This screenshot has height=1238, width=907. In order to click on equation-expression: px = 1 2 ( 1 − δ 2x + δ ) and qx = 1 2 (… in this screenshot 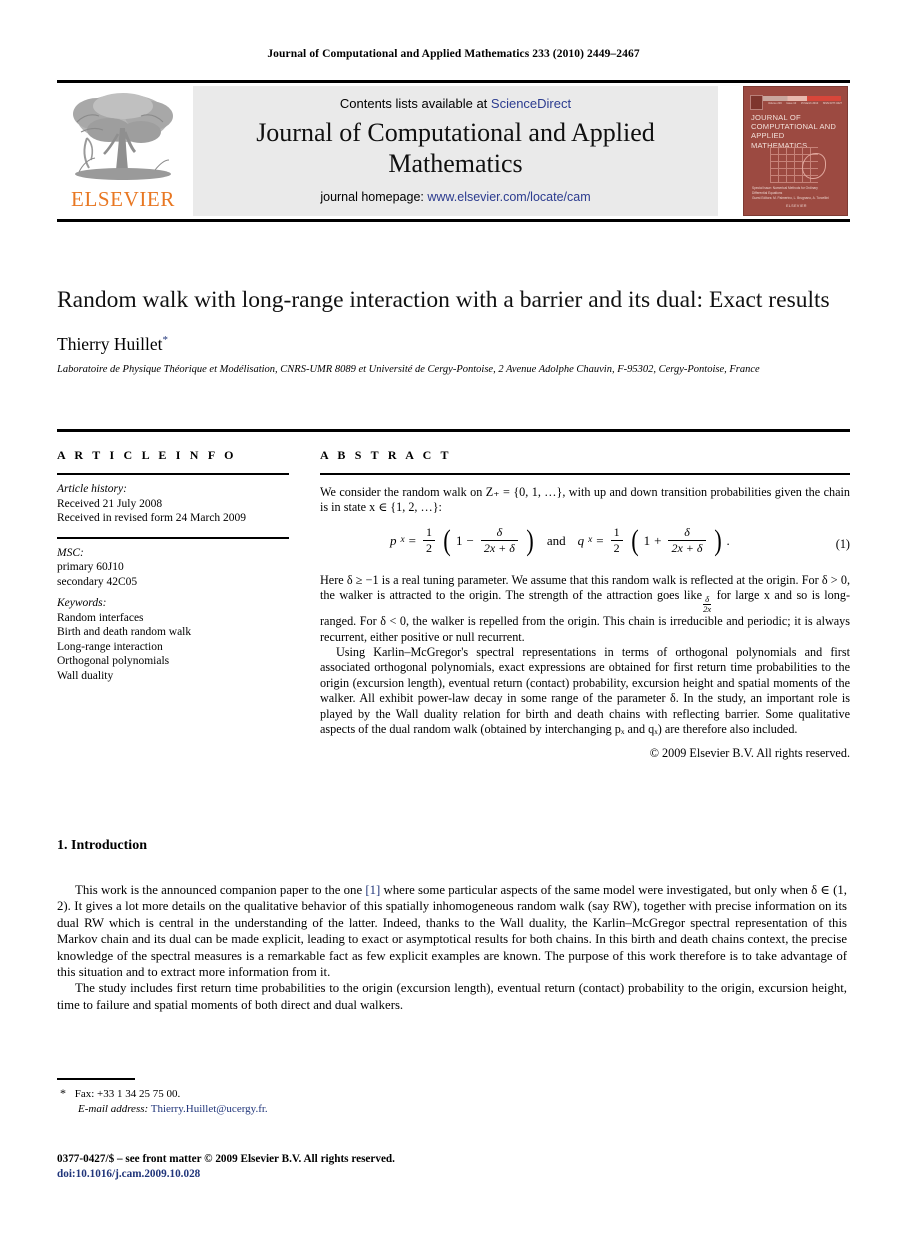, I will do `click(560, 541)`.